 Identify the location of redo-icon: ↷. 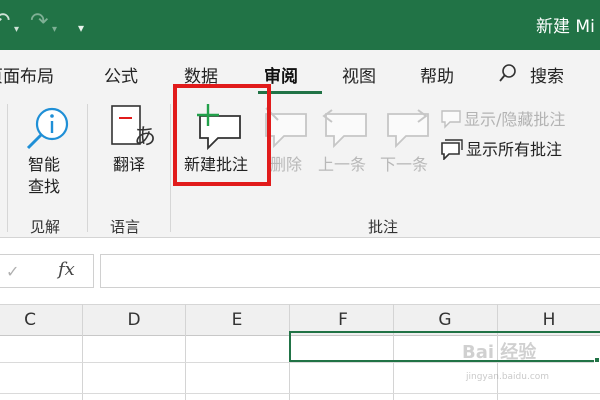
(39, 22).